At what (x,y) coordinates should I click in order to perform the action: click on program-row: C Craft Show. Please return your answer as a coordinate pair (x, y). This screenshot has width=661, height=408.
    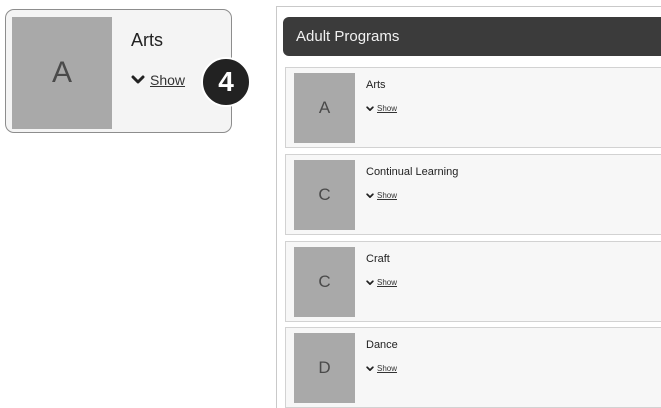
    Looking at the image, I should click on (473, 281).